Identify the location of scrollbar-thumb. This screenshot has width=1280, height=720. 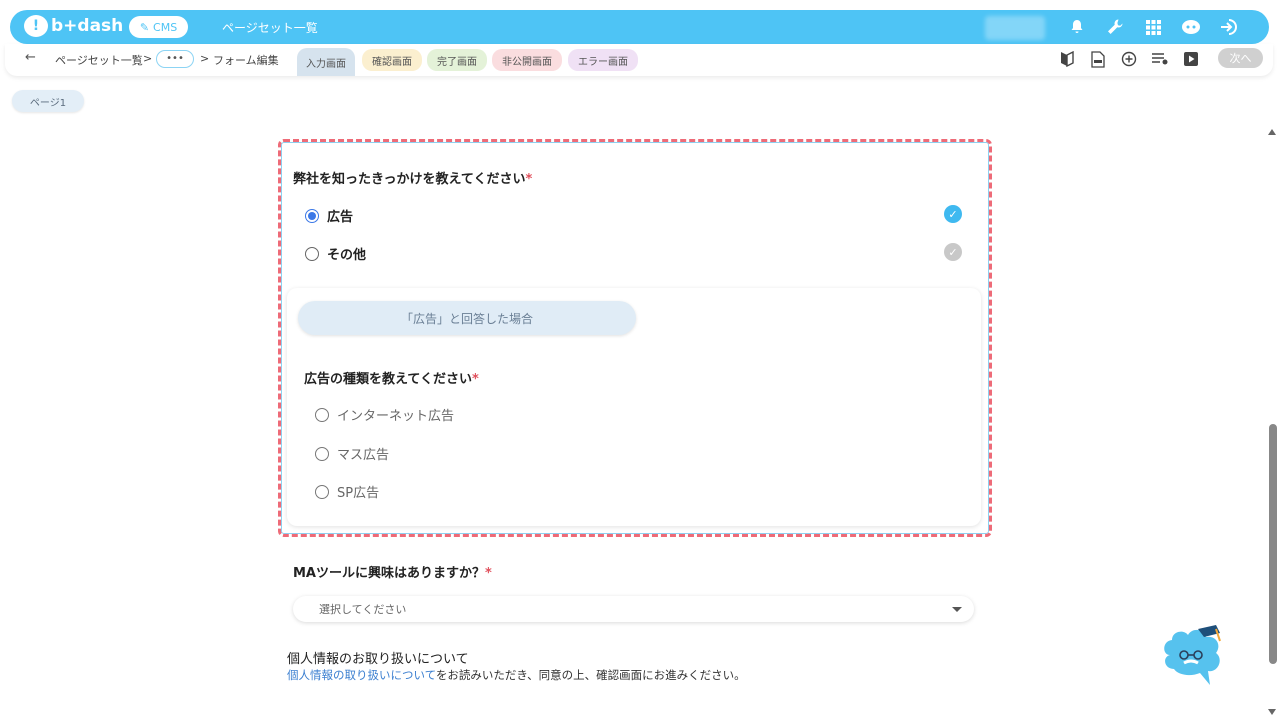
(1273, 544).